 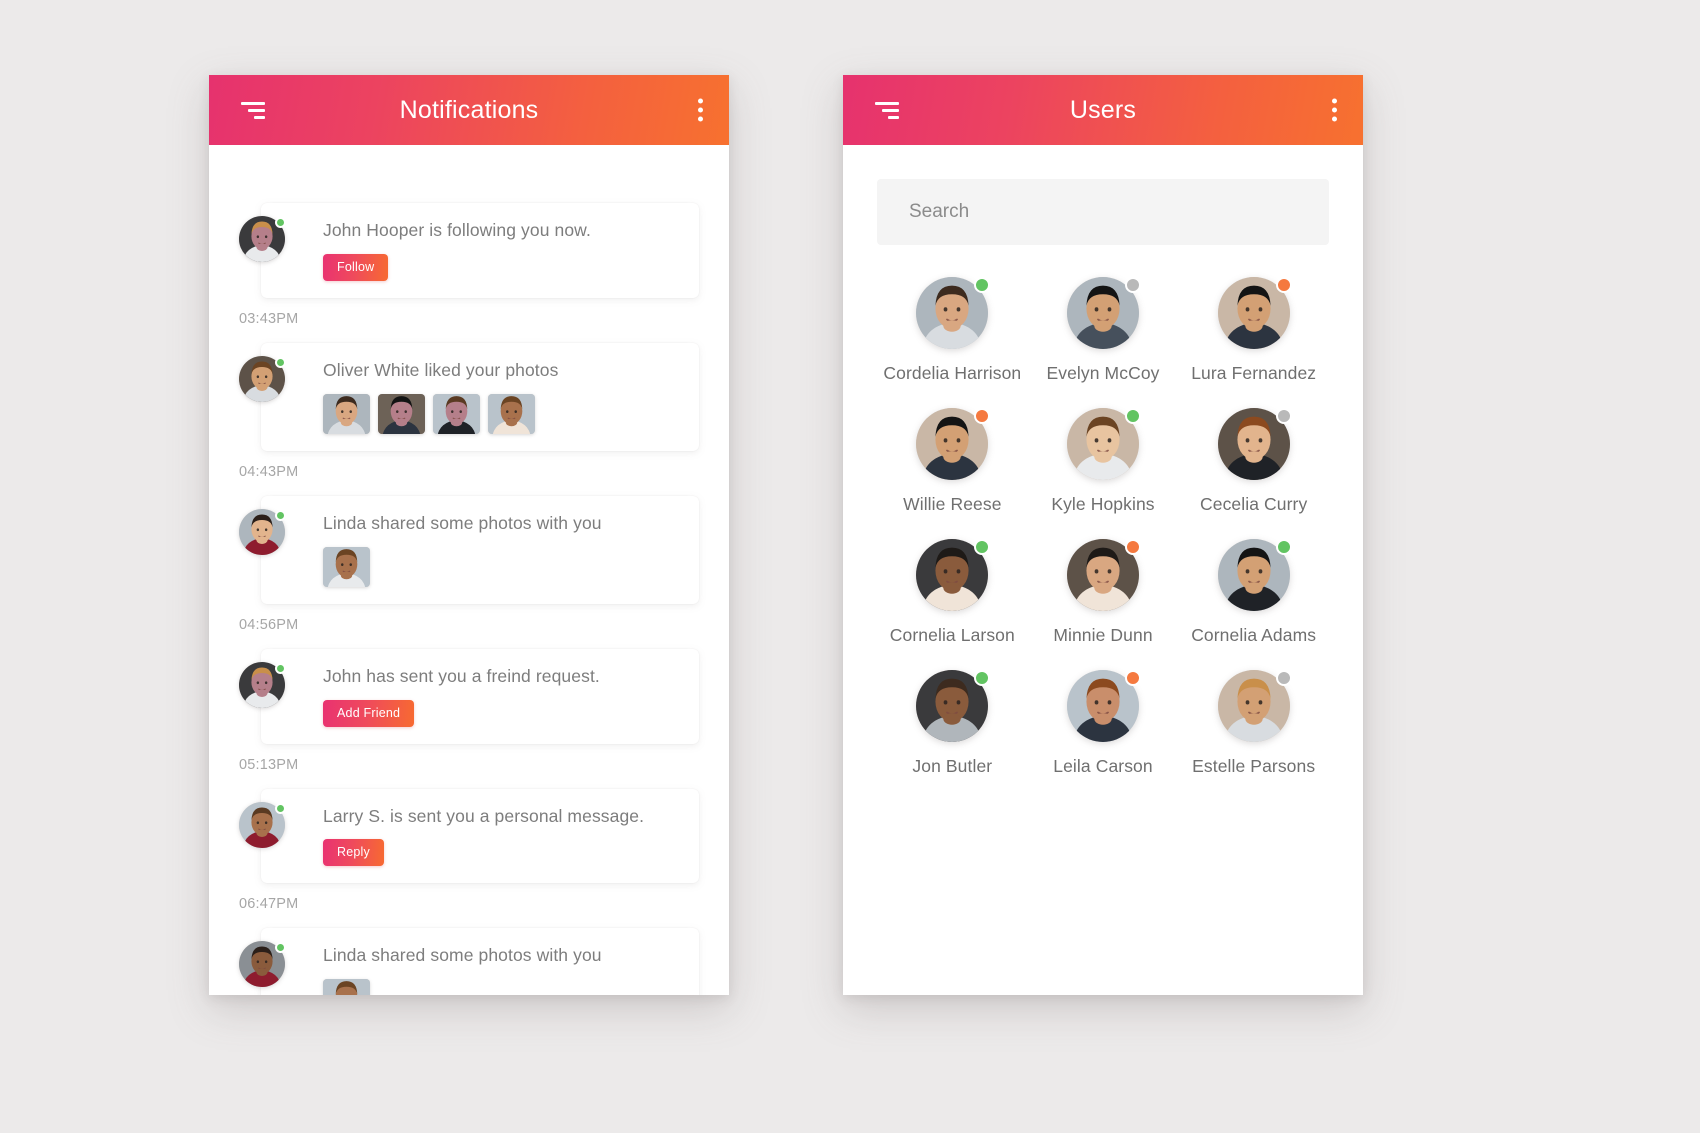 I want to click on user-cell: Estelle Parsons, so click(x=1253, y=723).